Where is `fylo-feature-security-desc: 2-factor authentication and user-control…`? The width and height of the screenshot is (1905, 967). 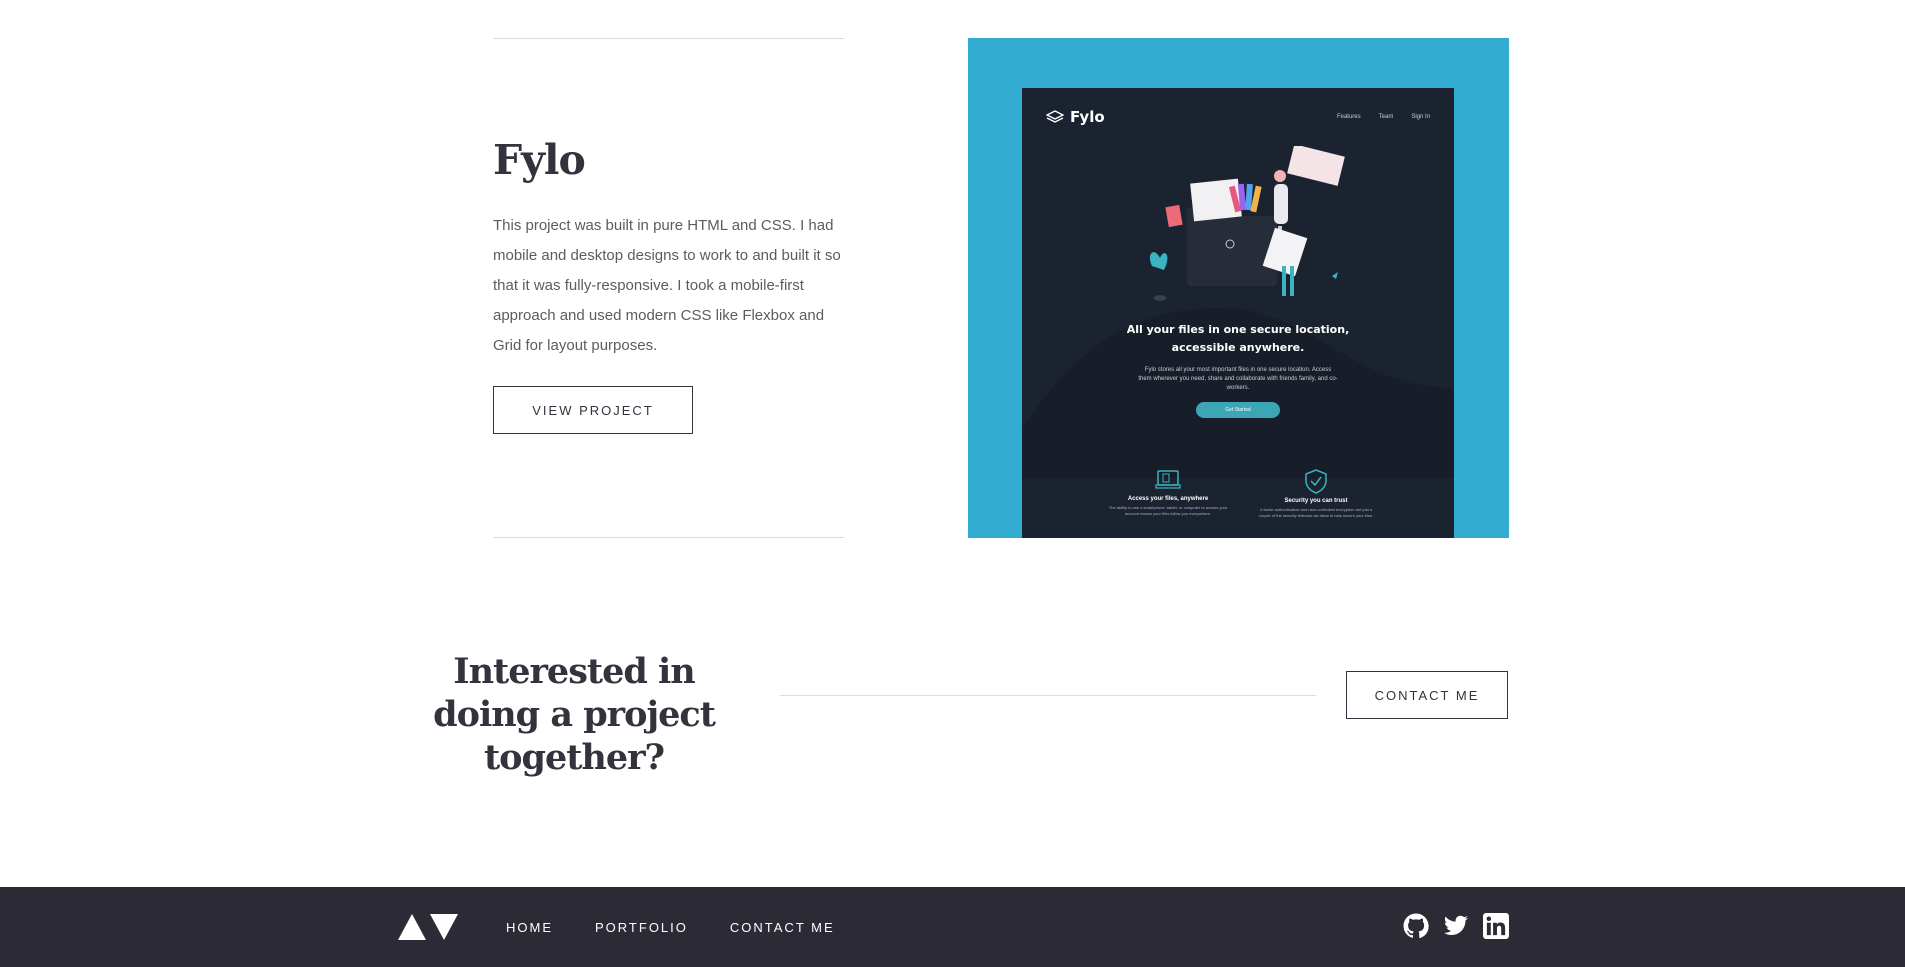
fylo-feature-security-desc: 2-factor authentication and user-control… is located at coordinates (1316, 512).